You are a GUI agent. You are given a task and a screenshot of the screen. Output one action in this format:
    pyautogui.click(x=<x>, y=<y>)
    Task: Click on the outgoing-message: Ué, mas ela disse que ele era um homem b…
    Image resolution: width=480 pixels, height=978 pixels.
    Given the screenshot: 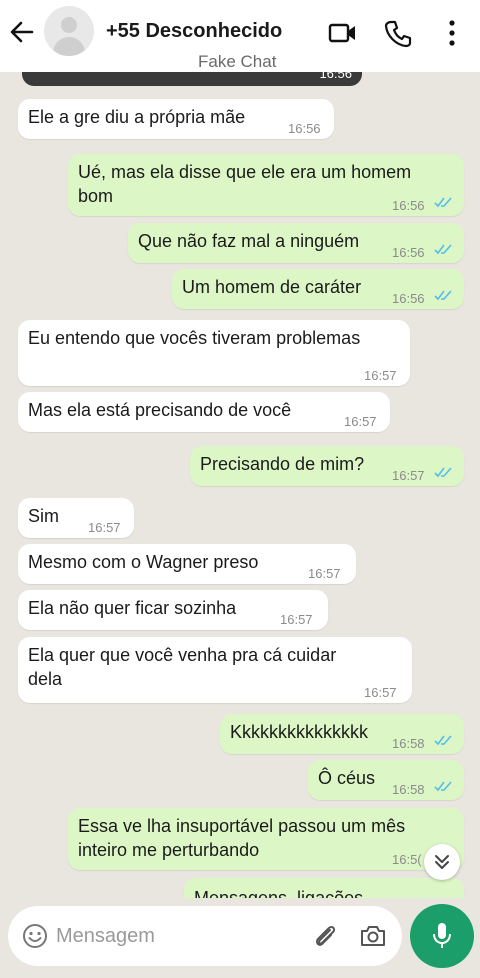 What is the action you would take?
    pyautogui.click(x=266, y=185)
    